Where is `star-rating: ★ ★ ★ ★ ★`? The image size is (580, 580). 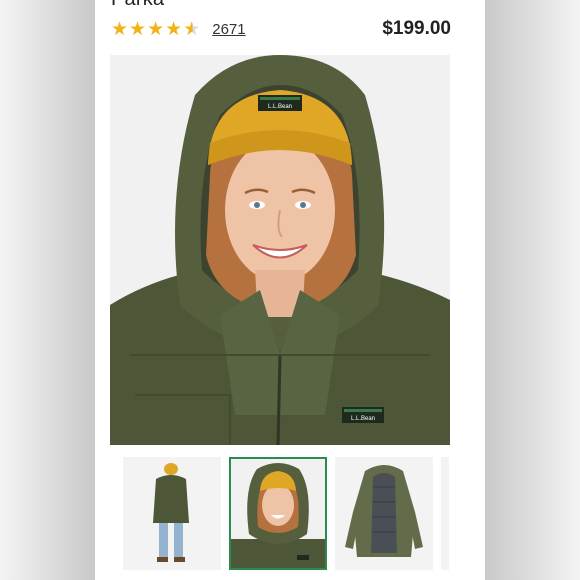
star-rating: ★ ★ ★ ★ ★ is located at coordinates (155, 29).